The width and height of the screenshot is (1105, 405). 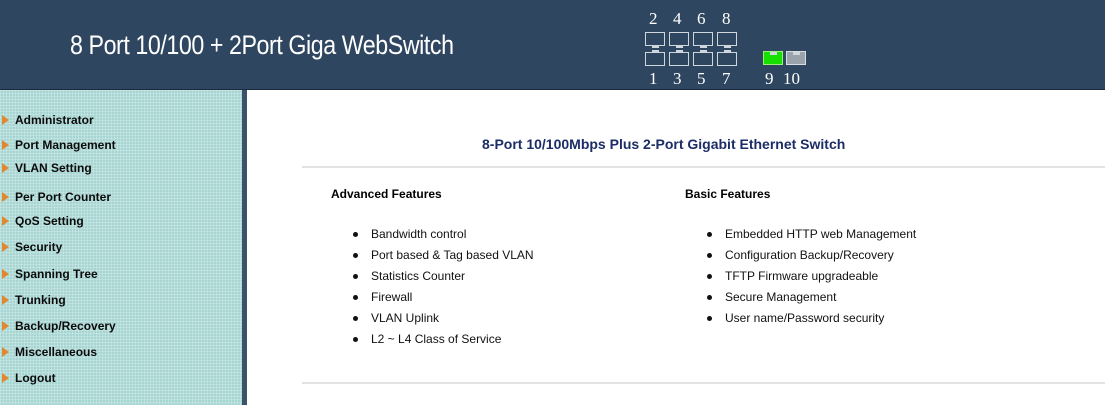 What do you see at coordinates (727, 58) in the screenshot?
I see `port-7-icon` at bounding box center [727, 58].